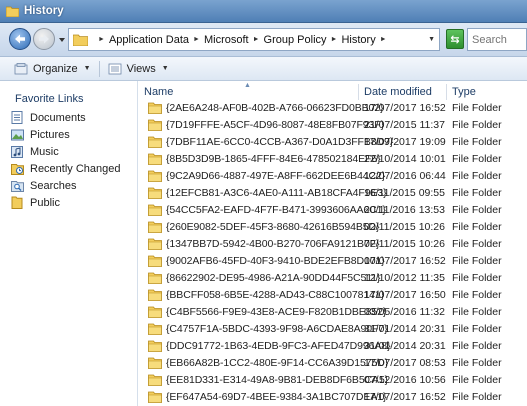  What do you see at coordinates (45, 202) in the screenshot?
I see `nav-item-label: Public` at bounding box center [45, 202].